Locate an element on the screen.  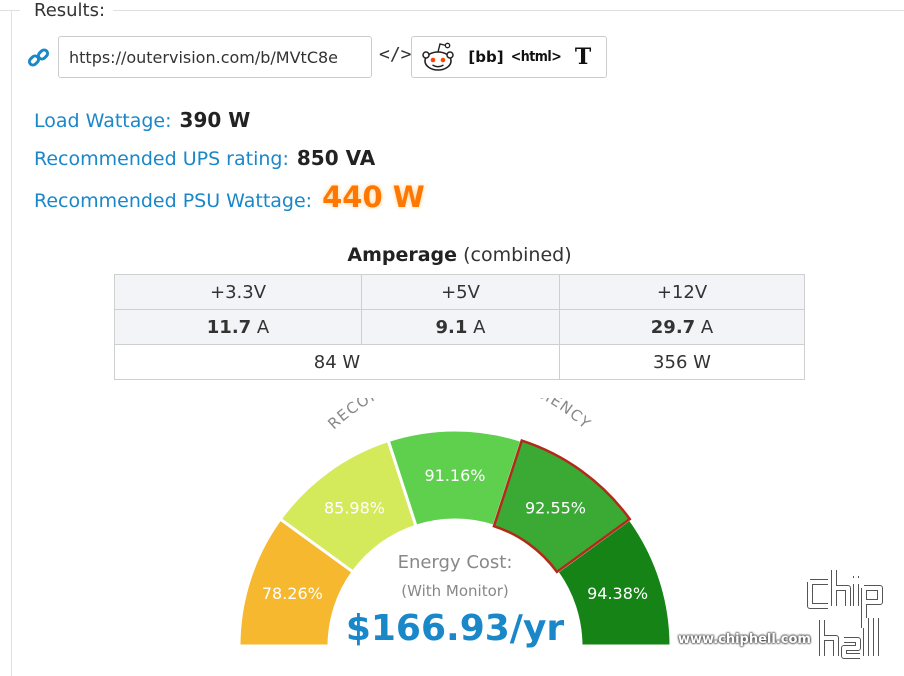
chiphell-logo is located at coordinates (845, 614).